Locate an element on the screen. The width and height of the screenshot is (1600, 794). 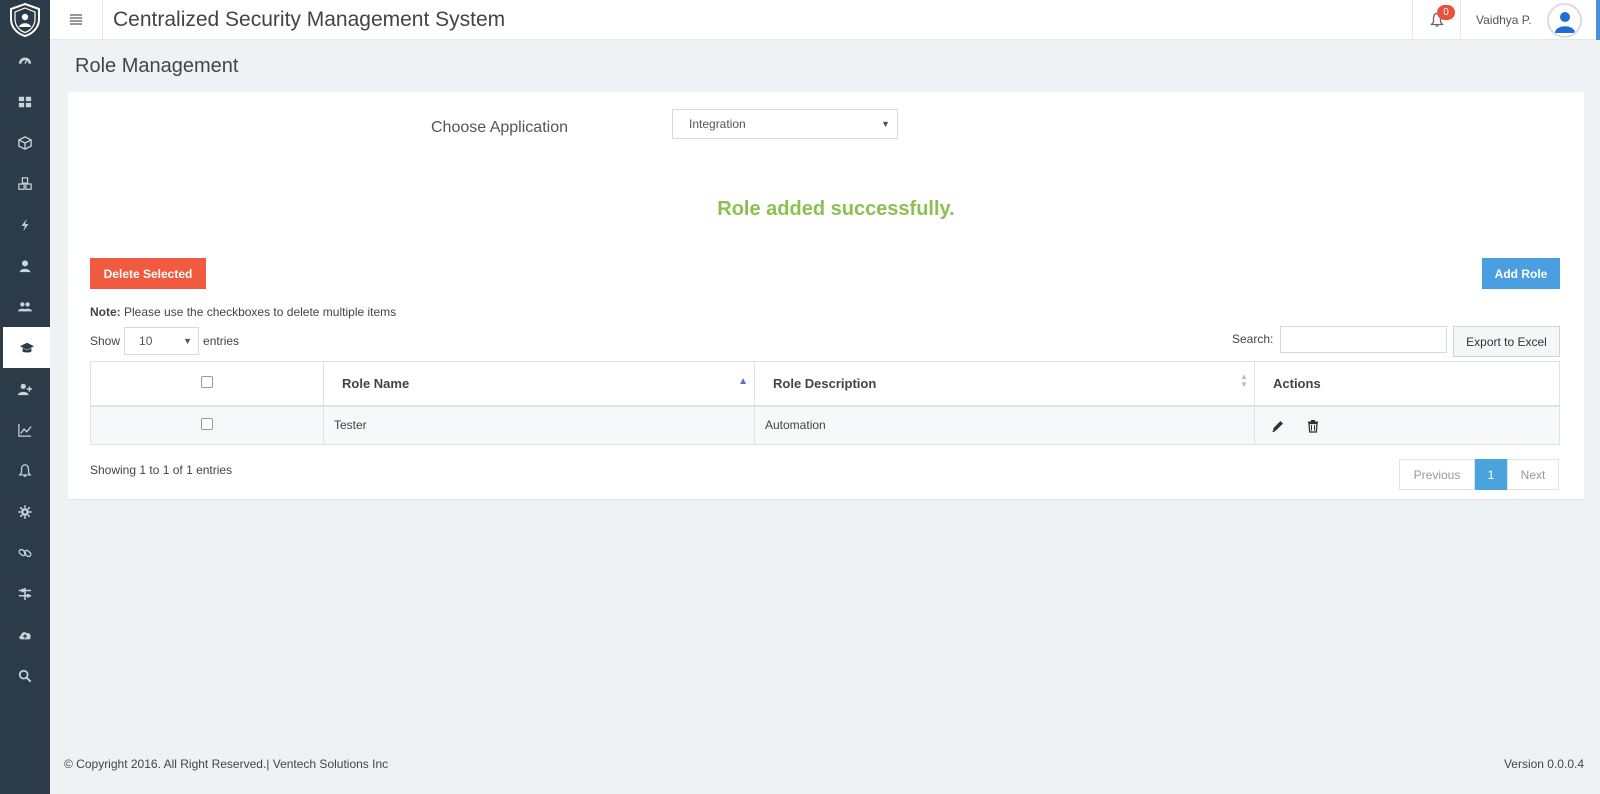
select-all-checkbox is located at coordinates (207, 381).